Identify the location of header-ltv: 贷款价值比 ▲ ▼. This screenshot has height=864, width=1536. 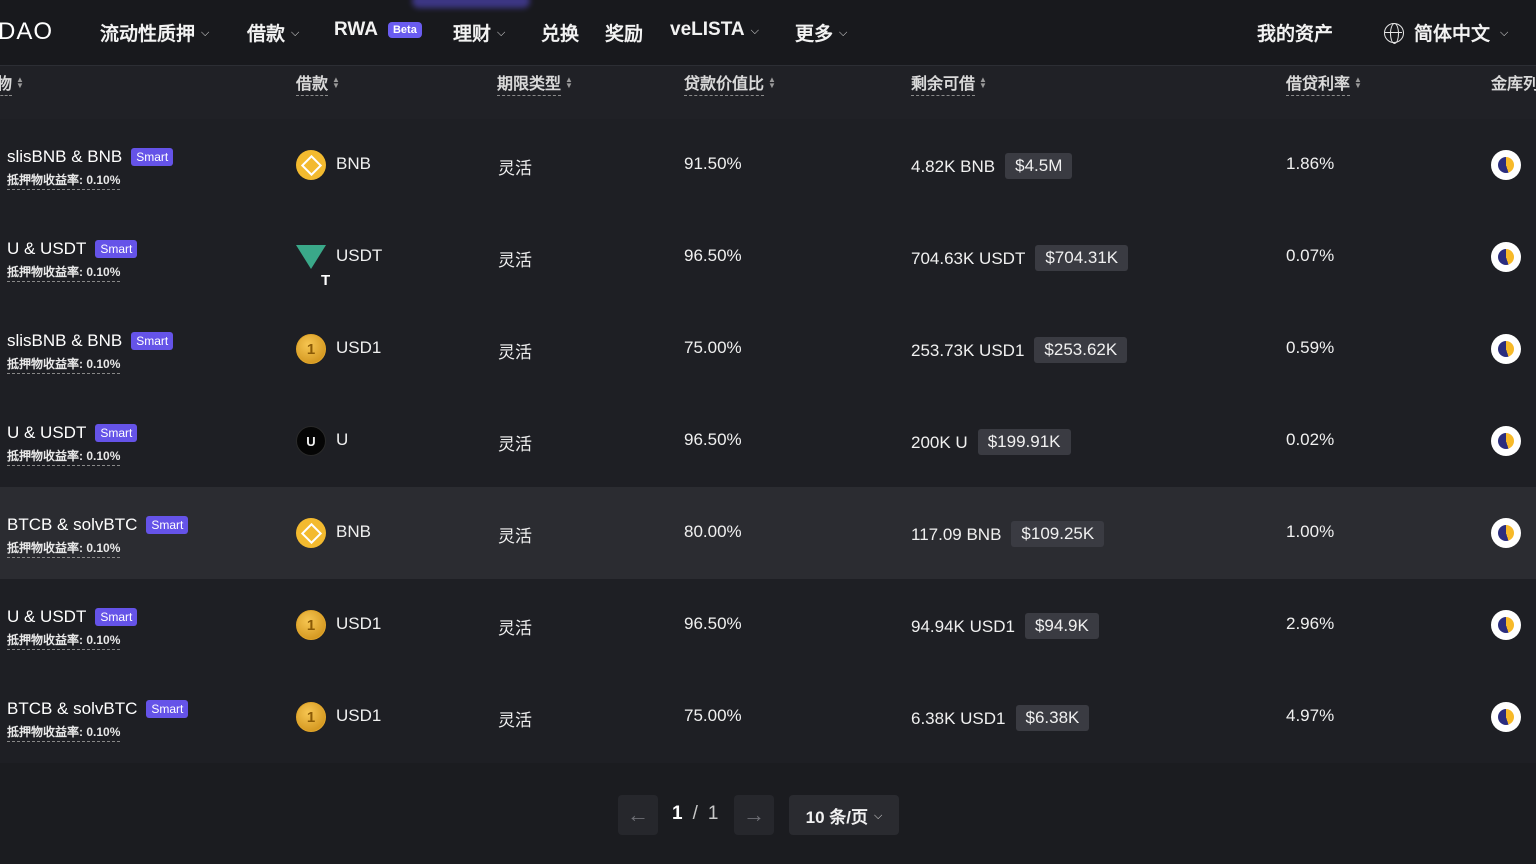
(730, 83).